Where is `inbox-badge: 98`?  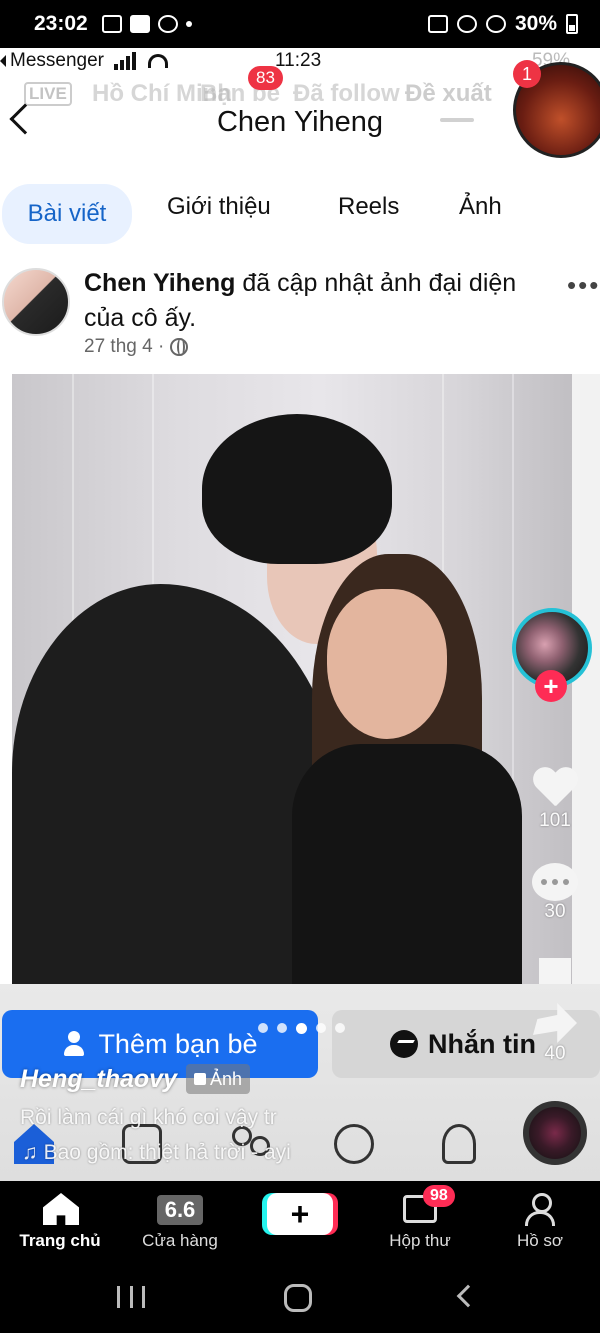
inbox-badge: 98 is located at coordinates (439, 1196).